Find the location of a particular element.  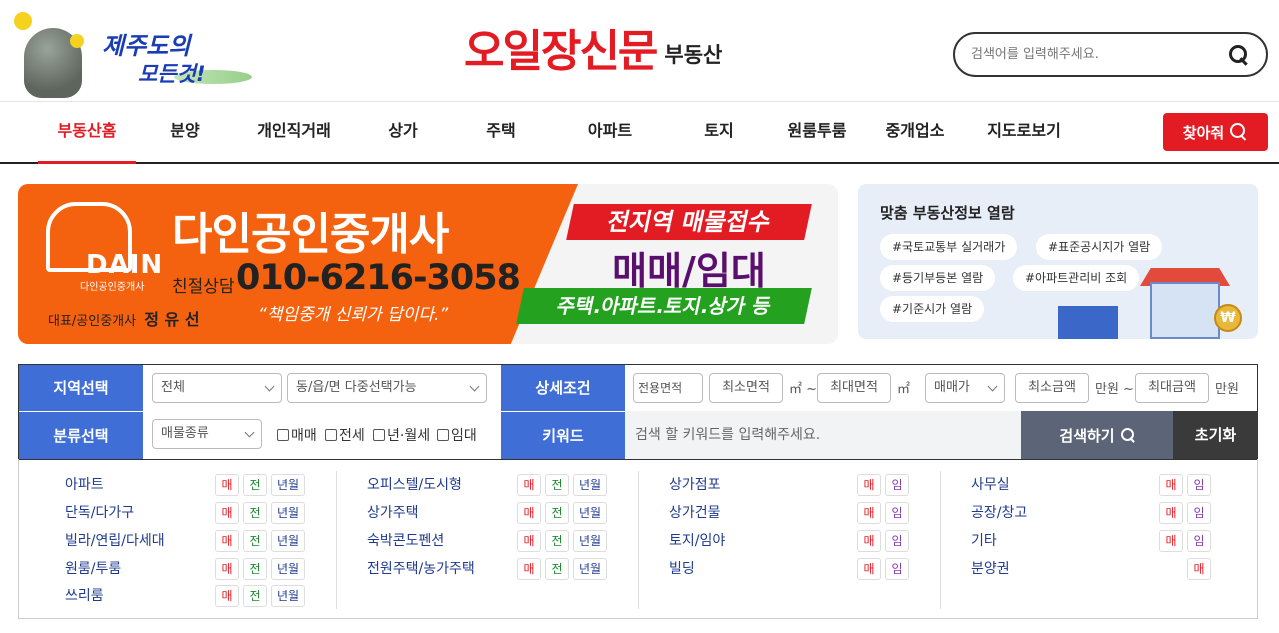

category-apartment: 아파트 is located at coordinates (84, 484).